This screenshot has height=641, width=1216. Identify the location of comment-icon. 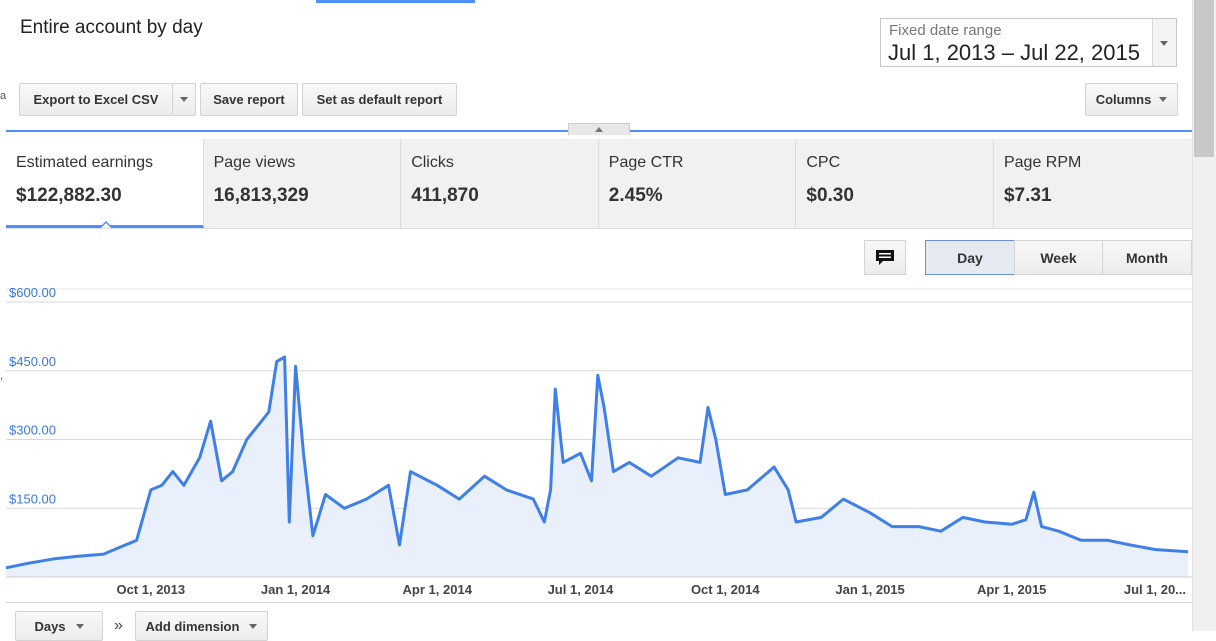
(885, 257).